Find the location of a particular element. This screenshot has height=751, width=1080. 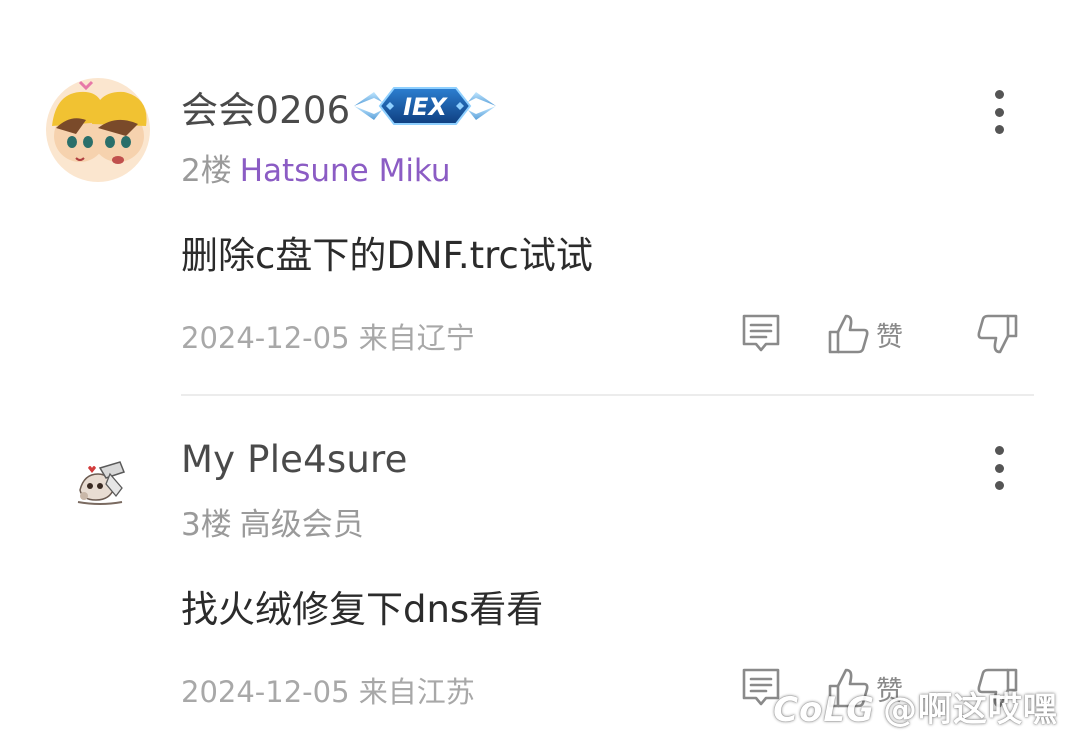

comment-location: 来自辽宁 is located at coordinates (416, 338).